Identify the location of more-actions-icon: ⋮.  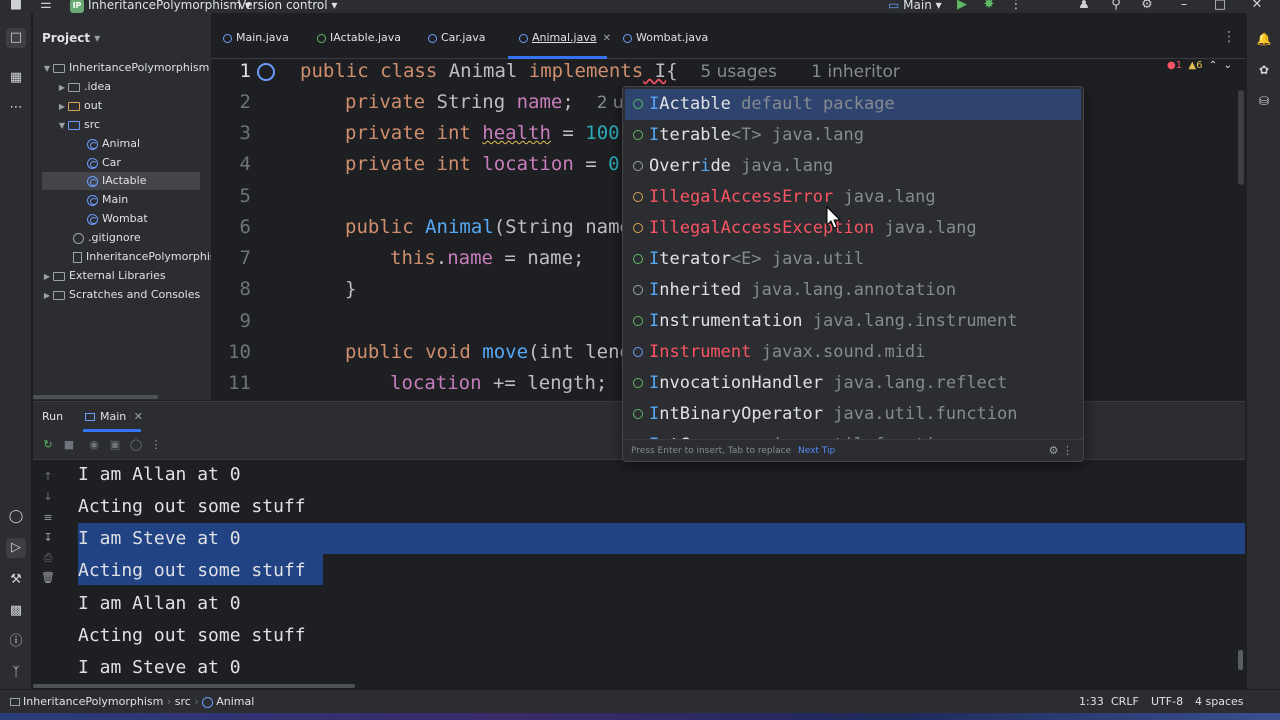
(1016, 6).